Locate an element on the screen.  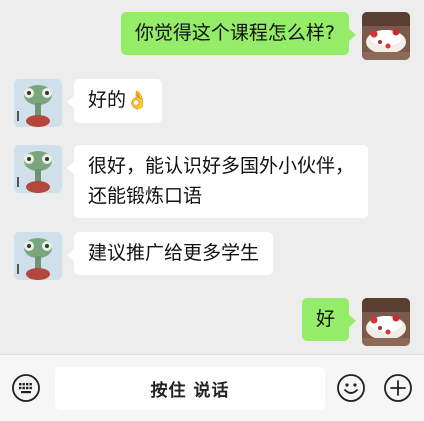
message-text: 好的 is located at coordinates (107, 100).